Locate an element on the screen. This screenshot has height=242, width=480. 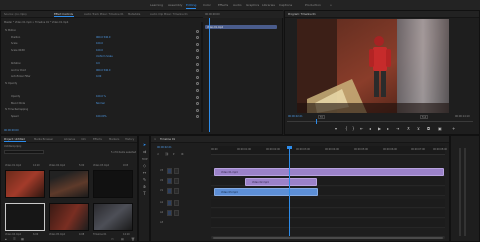
go-to-in-icon: ⇤ is located at coordinates (361, 129).